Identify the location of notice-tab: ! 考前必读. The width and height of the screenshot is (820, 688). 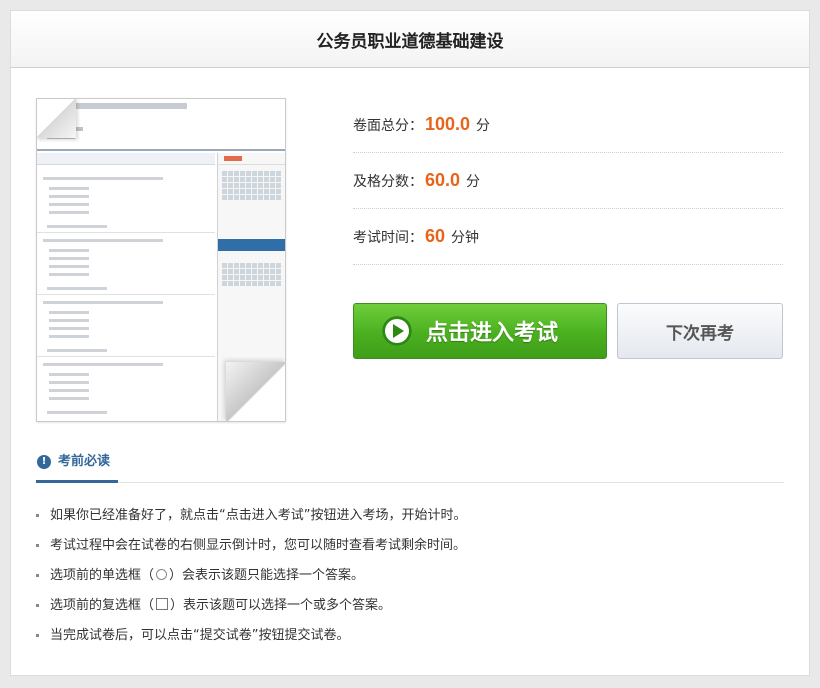
(77, 467).